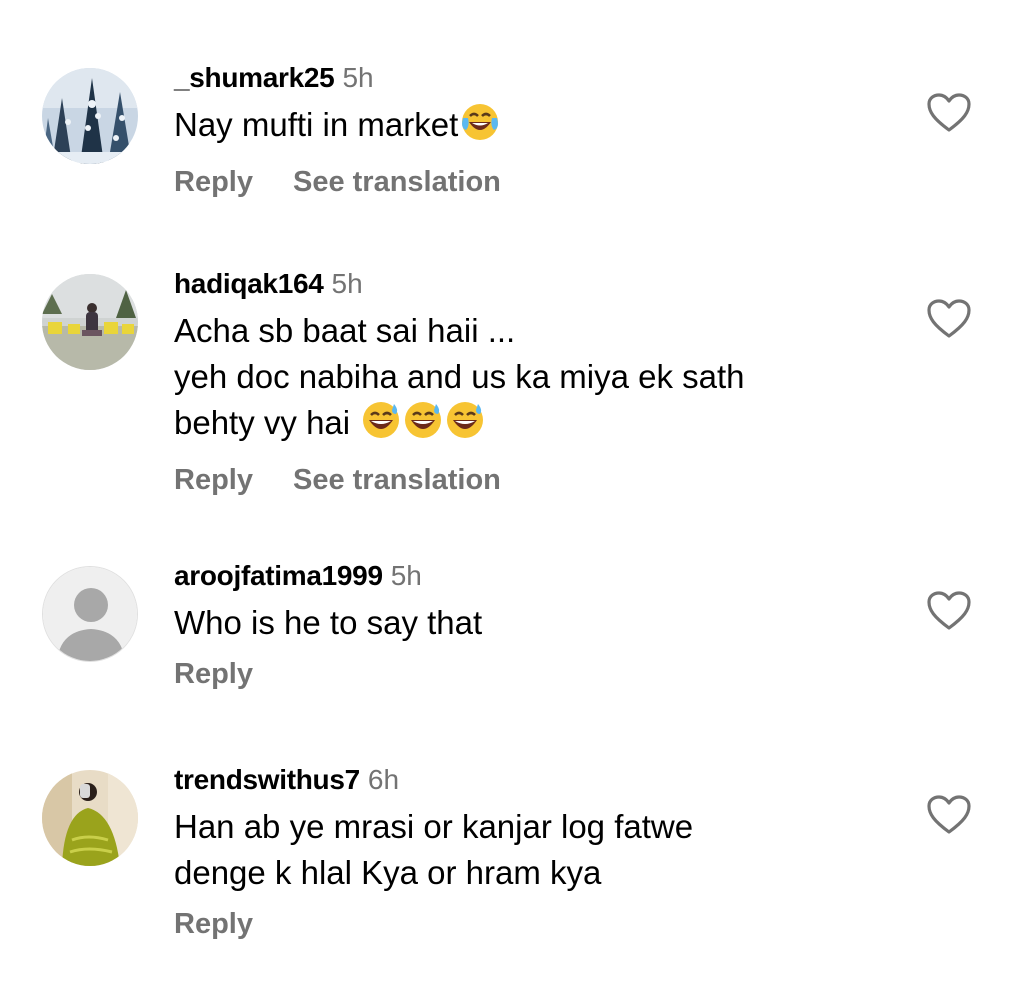 The image size is (1024, 988). I want to click on comment-line: yeh doc nabiha and us ka miya ek sath, so click(459, 376).